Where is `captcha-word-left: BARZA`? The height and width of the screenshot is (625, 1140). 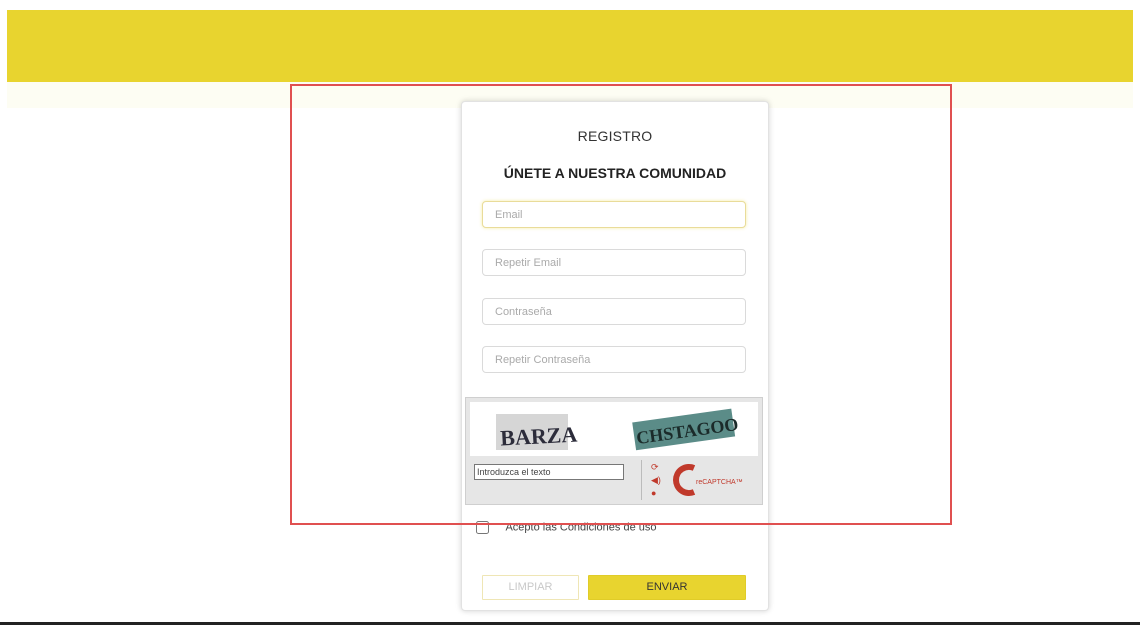
captcha-word-left: BARZA is located at coordinates (539, 436).